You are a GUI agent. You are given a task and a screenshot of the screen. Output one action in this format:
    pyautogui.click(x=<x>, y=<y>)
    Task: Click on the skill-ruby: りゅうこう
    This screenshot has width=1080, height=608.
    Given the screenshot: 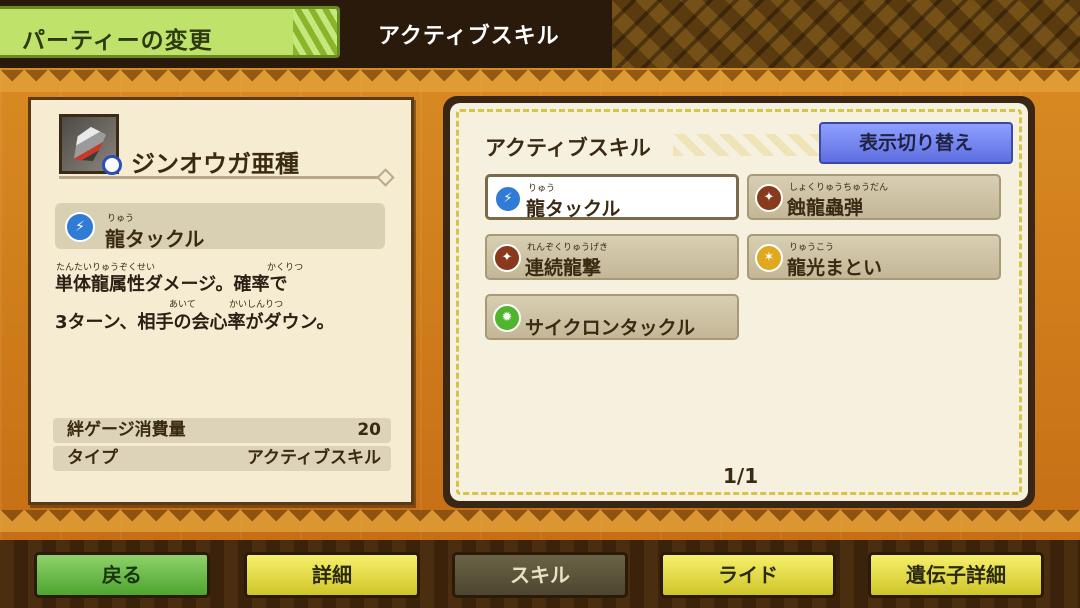 What is the action you would take?
    pyautogui.click(x=812, y=248)
    